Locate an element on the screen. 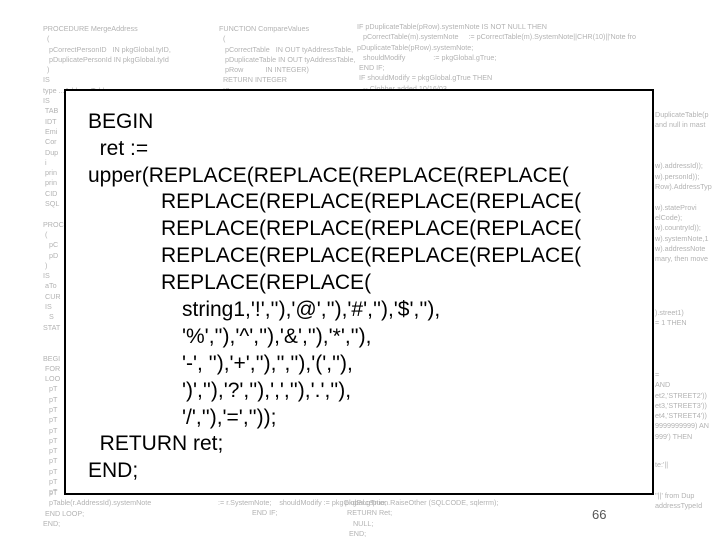 This screenshot has width=720, height=540. background-code-line: w).systemNote,1 is located at coordinates (682, 238).